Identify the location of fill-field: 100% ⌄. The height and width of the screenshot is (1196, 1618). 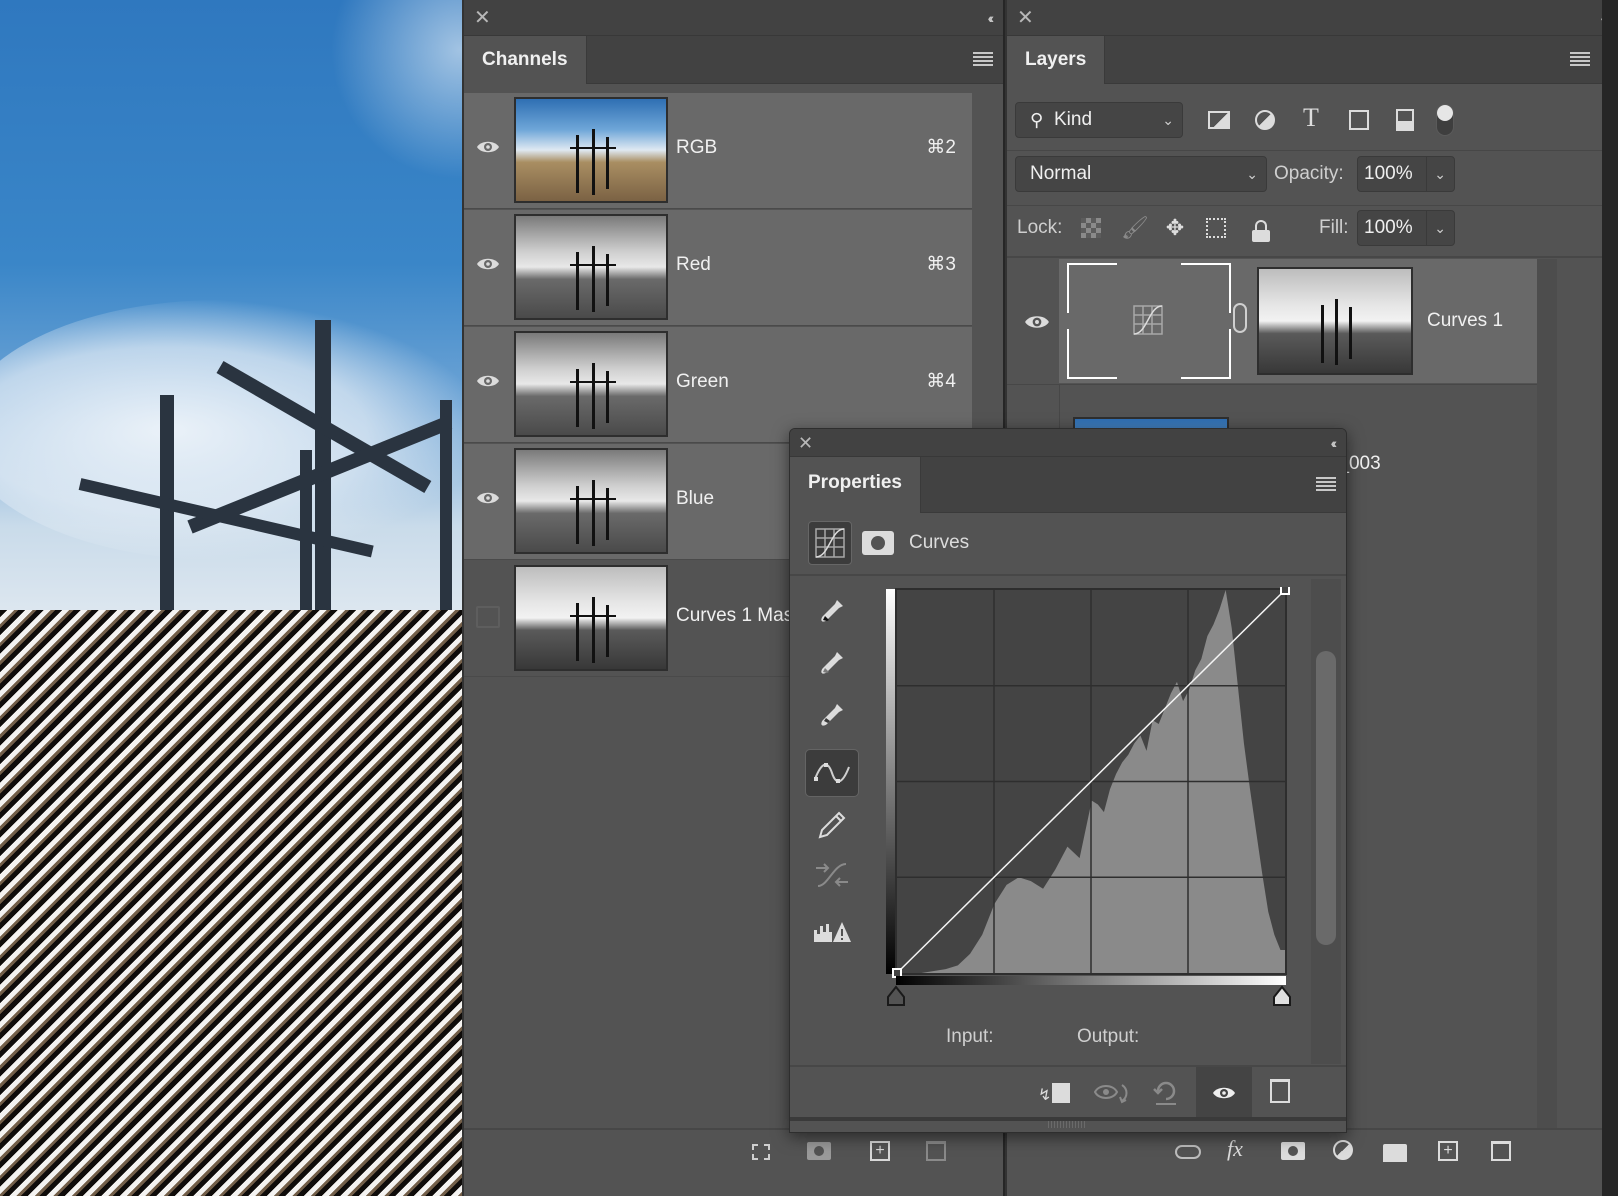
(1406, 228).